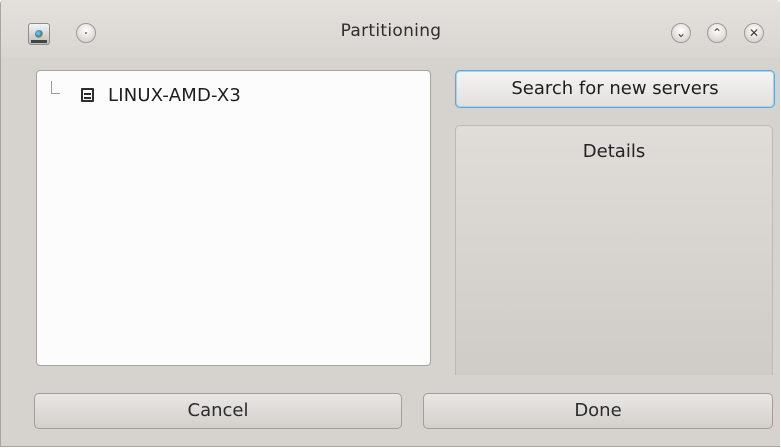  I want to click on cancel-button: Cancel, so click(218, 411).